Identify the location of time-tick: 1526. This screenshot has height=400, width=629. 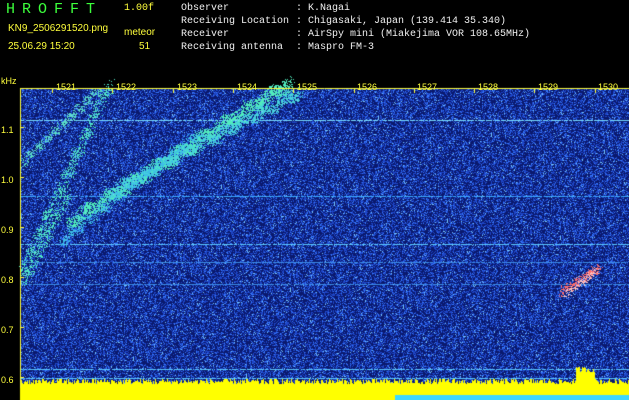
(367, 87).